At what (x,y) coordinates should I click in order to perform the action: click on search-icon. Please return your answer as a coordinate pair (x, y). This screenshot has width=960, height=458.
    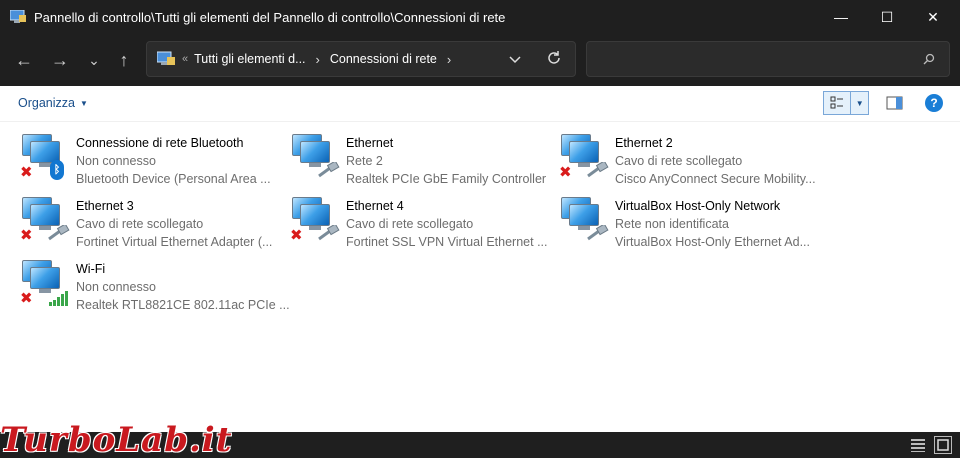
    Looking at the image, I should click on (929, 59).